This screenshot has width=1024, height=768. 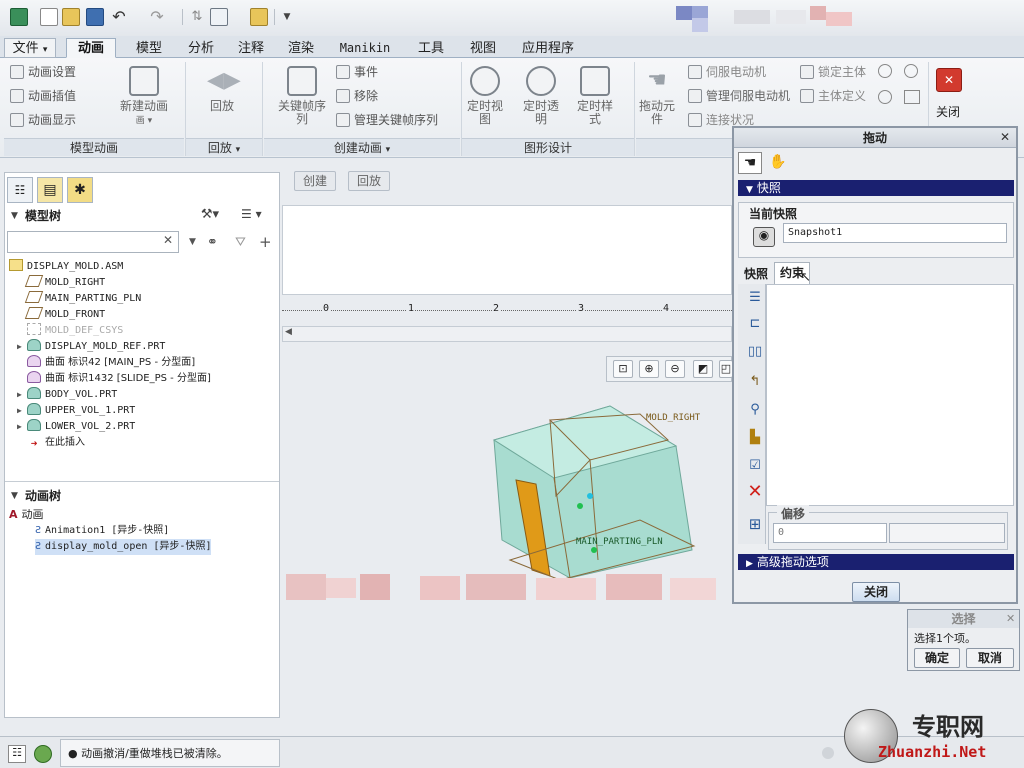 What do you see at coordinates (885, 71) in the screenshot?
I see `search-icon` at bounding box center [885, 71].